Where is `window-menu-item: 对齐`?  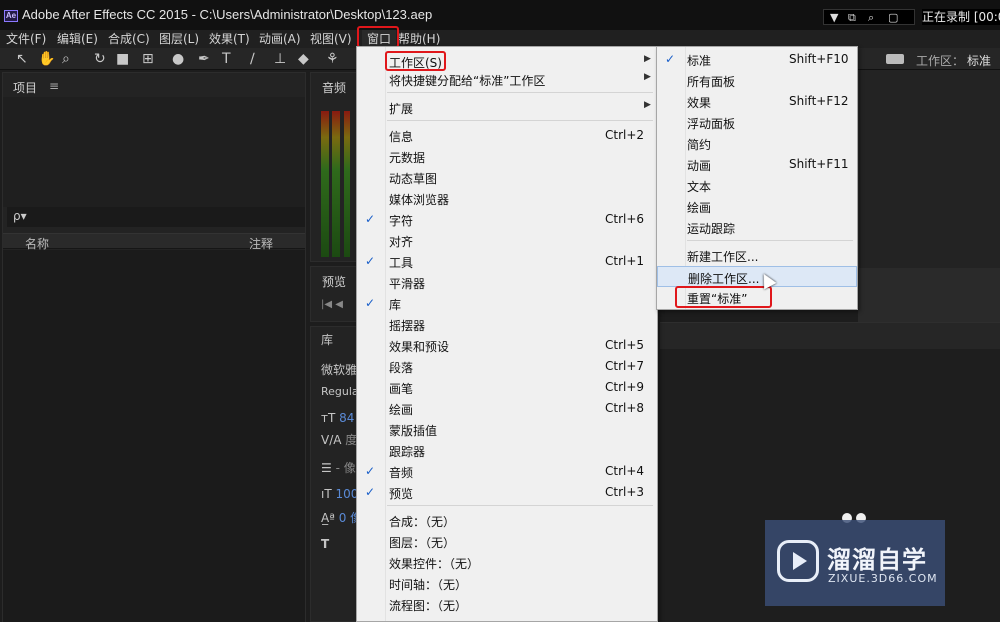
window-menu-item: 对齐 is located at coordinates (507, 240).